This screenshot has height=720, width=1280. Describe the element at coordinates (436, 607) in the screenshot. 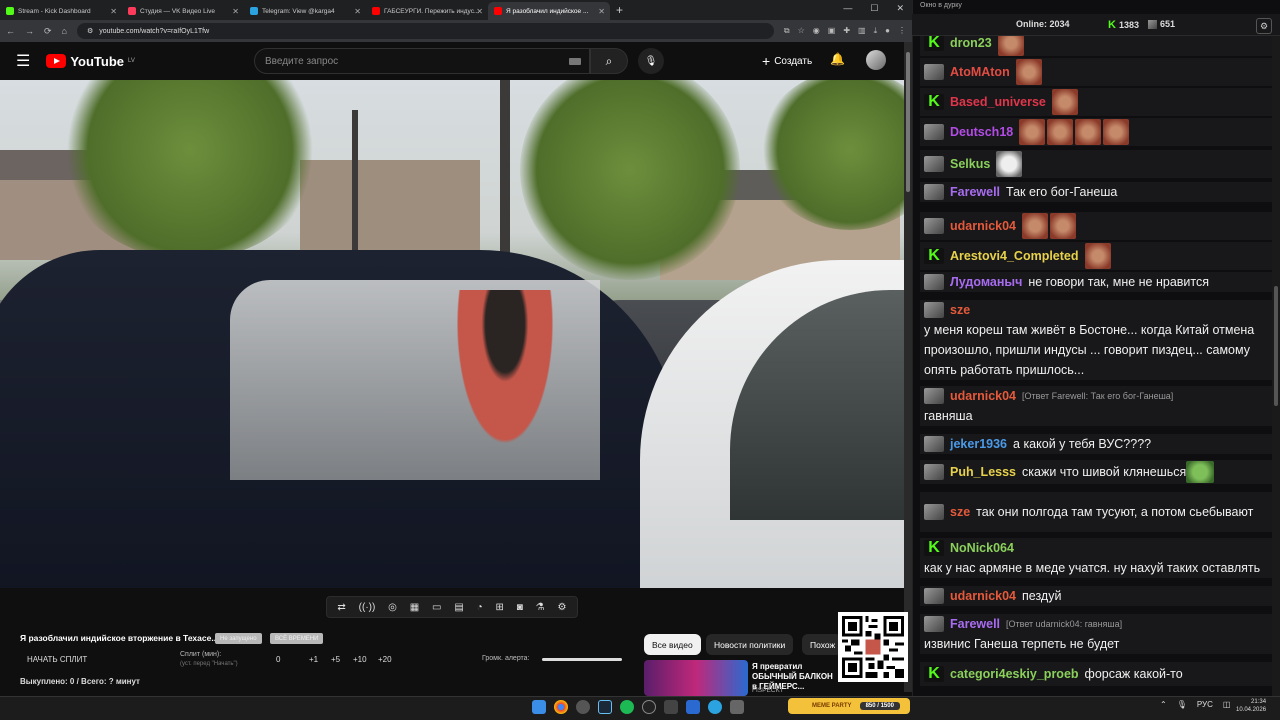

I see `pip-icon: ▭` at that location.